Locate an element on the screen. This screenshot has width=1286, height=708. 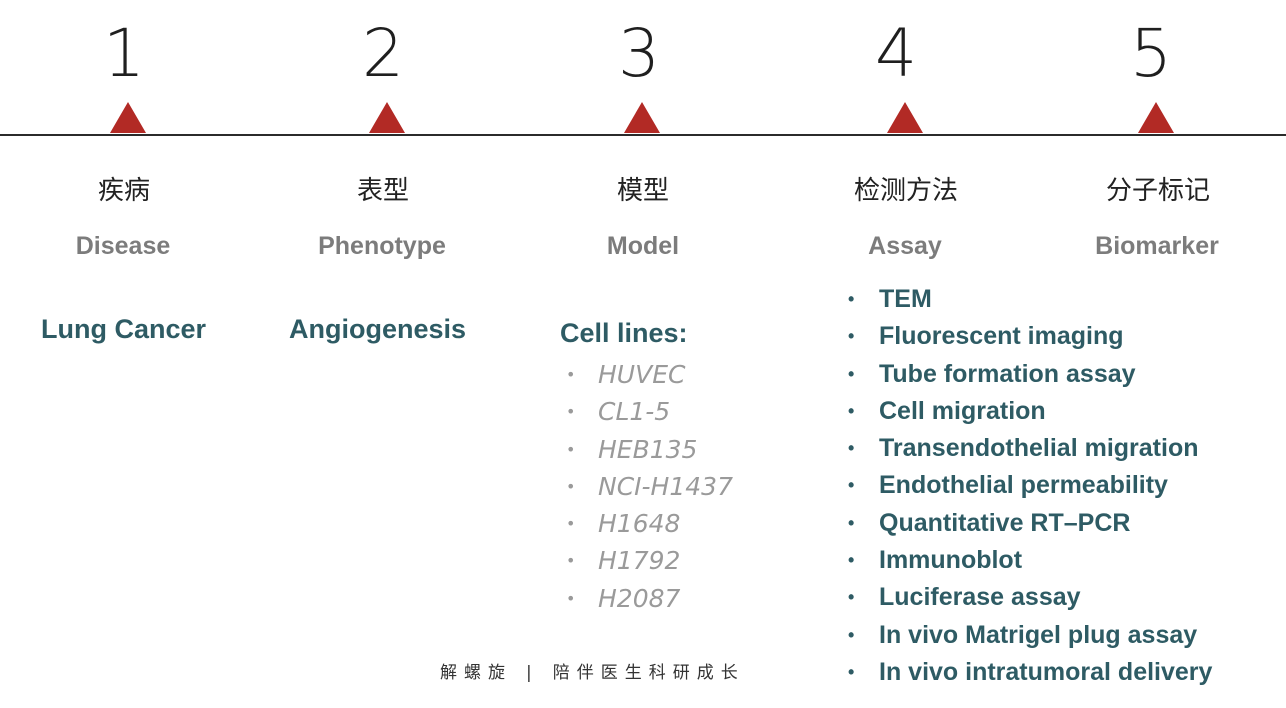
list-item: • Luciferase assay is located at coordinates (1029, 597).